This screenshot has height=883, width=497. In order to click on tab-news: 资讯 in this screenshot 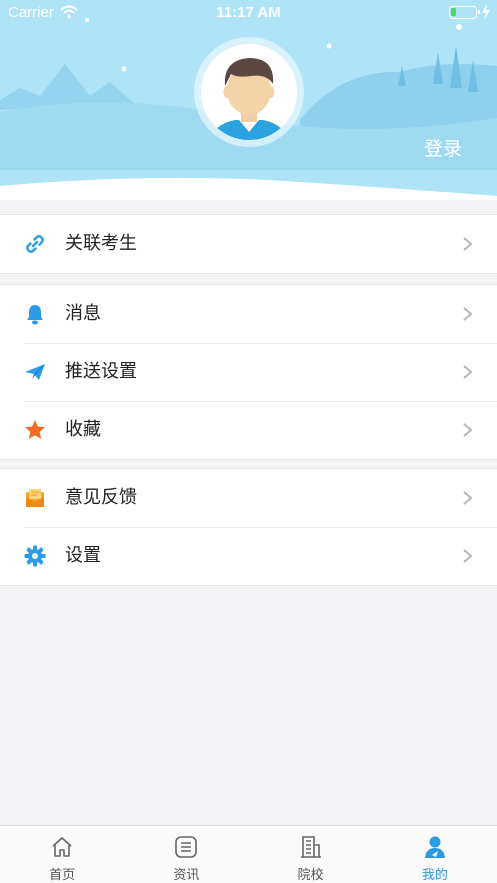, I will do `click(186, 854)`.